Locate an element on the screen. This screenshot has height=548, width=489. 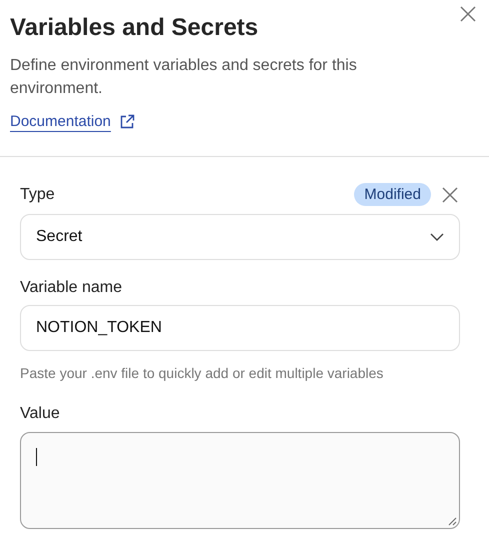
paste-hint: Paste your .env file to quickly add or edit multiple variables is located at coordinates (202, 373).